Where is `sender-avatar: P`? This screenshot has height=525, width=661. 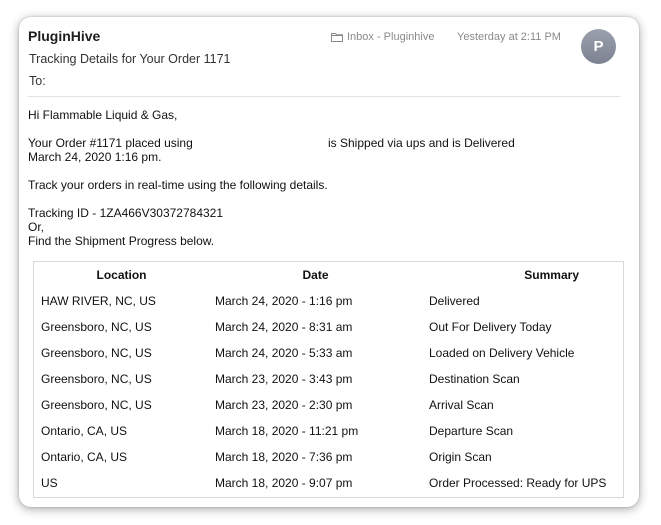 sender-avatar: P is located at coordinates (598, 46).